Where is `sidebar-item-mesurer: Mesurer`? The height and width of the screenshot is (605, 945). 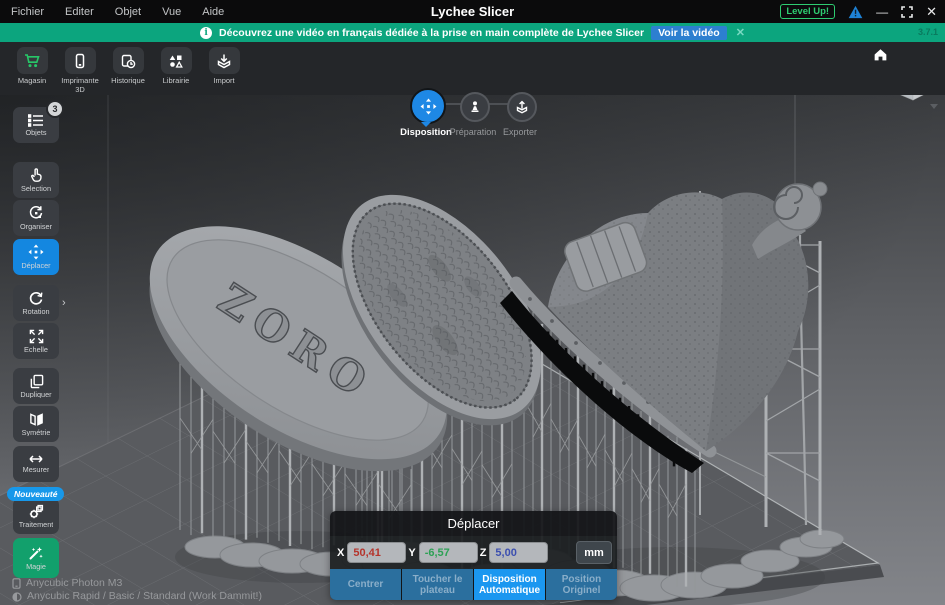 sidebar-item-mesurer: Mesurer is located at coordinates (36, 464).